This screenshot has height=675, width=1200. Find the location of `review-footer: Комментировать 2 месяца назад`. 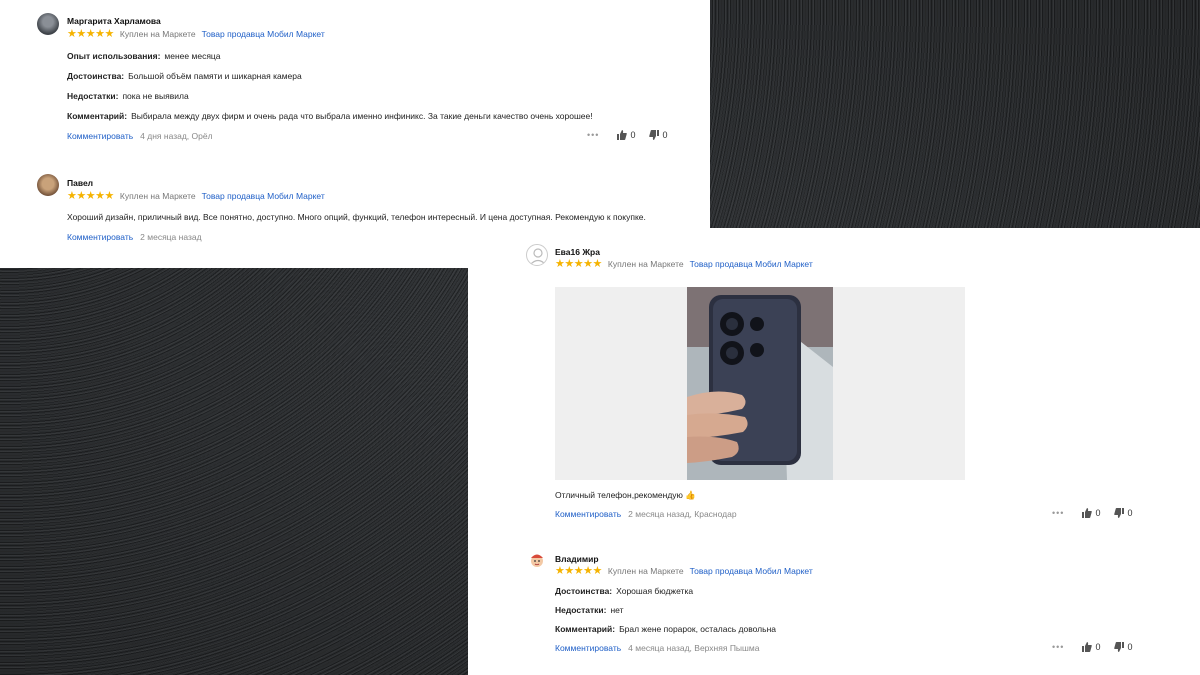

review-footer: Комментировать 2 месяца назад is located at coordinates (134, 237).